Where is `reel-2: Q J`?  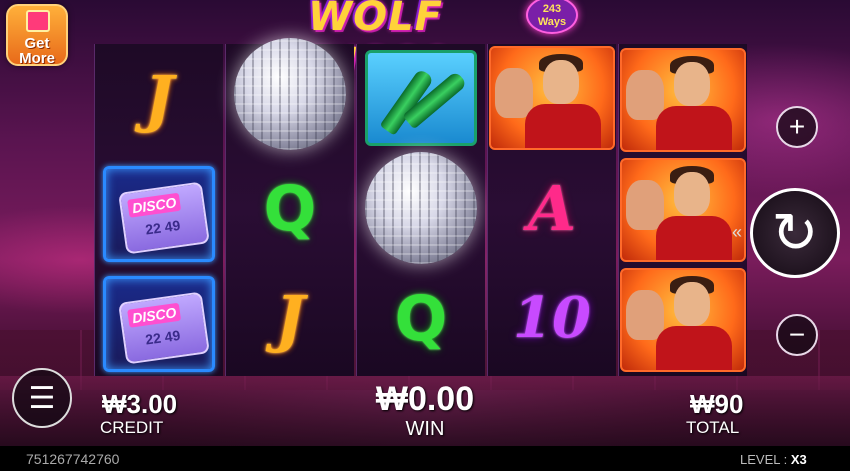 reel-2: Q J is located at coordinates (289, 207).